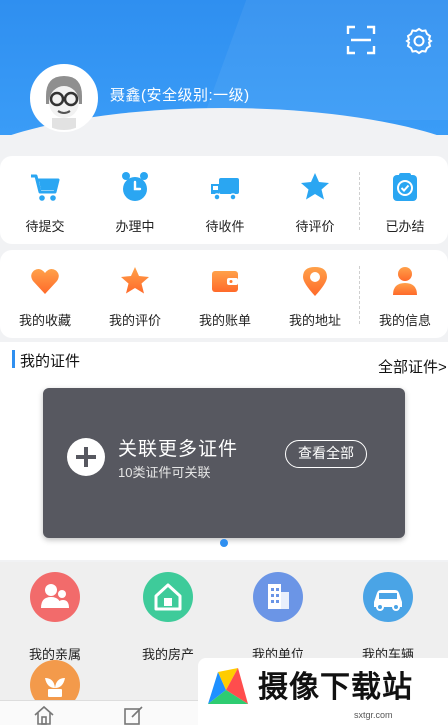 Image resolution: width=448 pixels, height=725 pixels. Describe the element at coordinates (314, 320) in the screenshot. I see `personal-label: 我的地址` at that location.